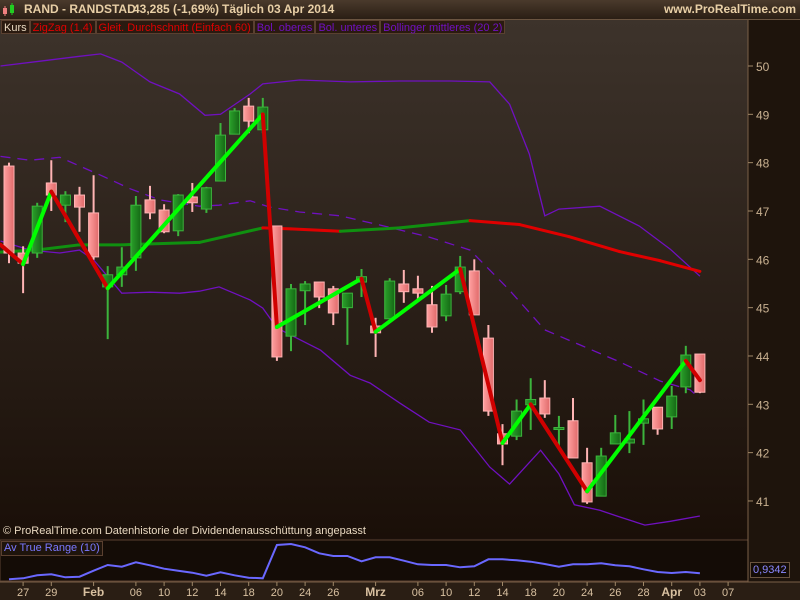 The image size is (800, 600). What do you see at coordinates (15, 27) in the screenshot?
I see `legend-item: Kurs` at bounding box center [15, 27].